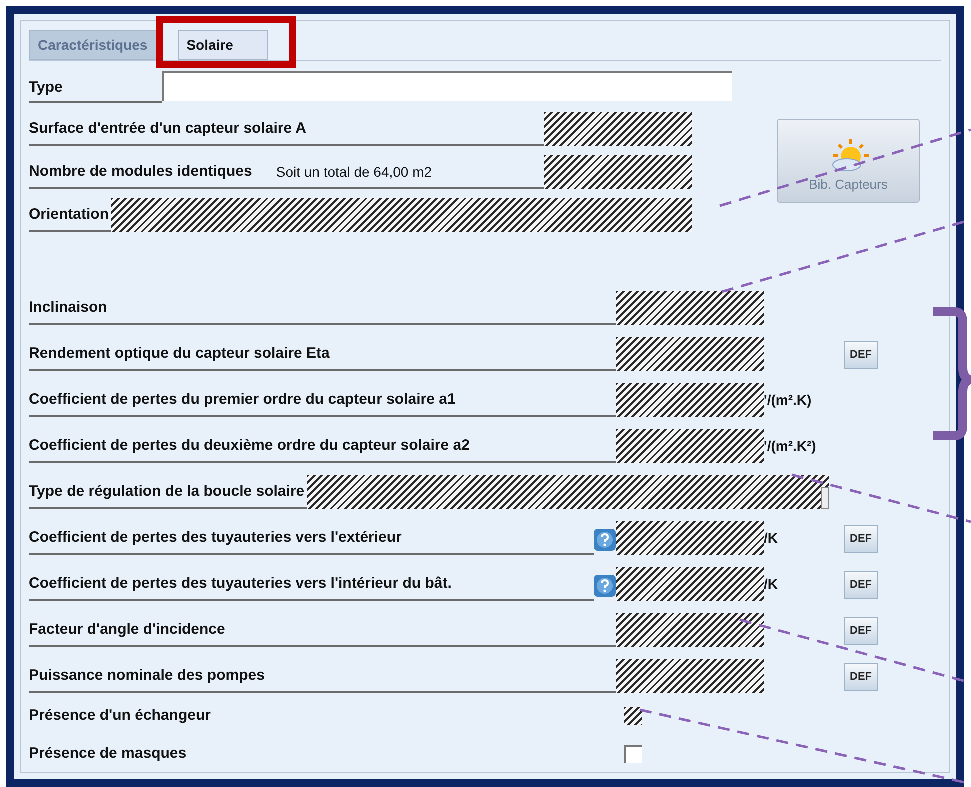 The height and width of the screenshot is (787, 971). Describe the element at coordinates (790, 446) in the screenshot. I see `unit-label: '/(m².K²)` at that location.